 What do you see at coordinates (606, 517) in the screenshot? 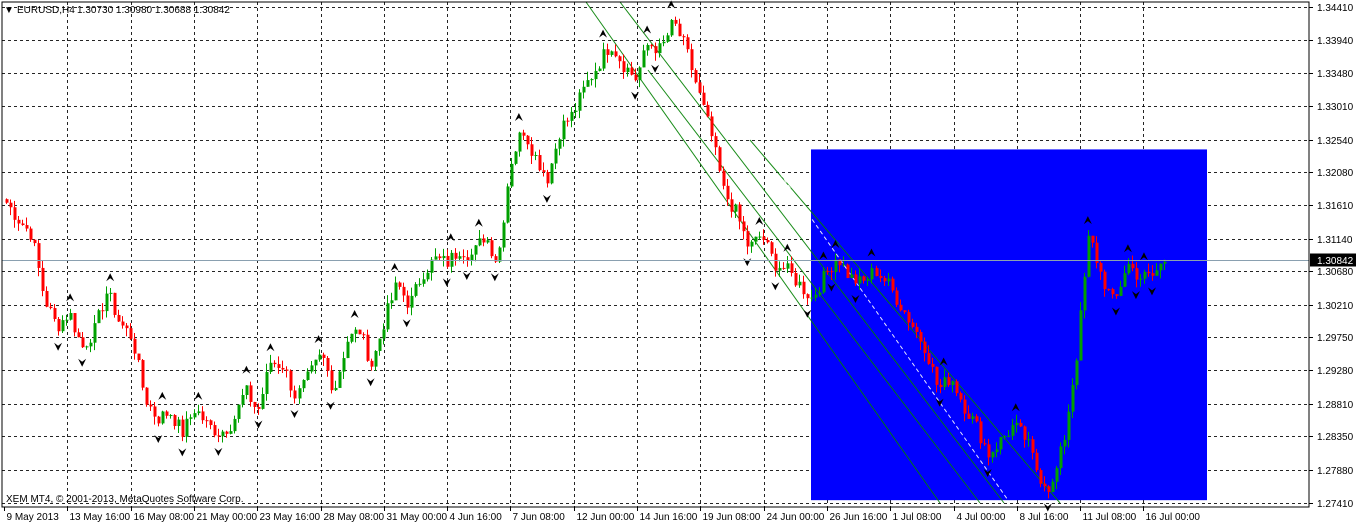
I see `x-tick-label: 12 Jun 00:00` at bounding box center [606, 517].